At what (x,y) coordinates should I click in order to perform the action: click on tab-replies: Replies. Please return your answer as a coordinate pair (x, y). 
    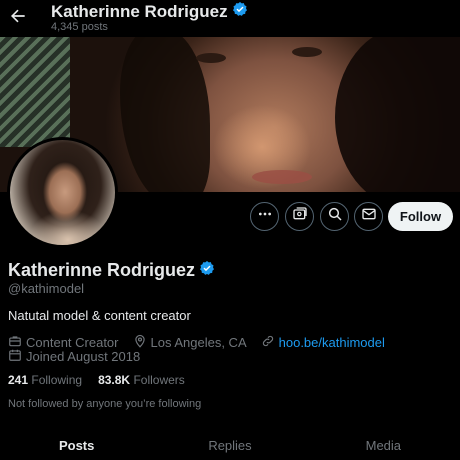
    Looking at the image, I should click on (229, 445).